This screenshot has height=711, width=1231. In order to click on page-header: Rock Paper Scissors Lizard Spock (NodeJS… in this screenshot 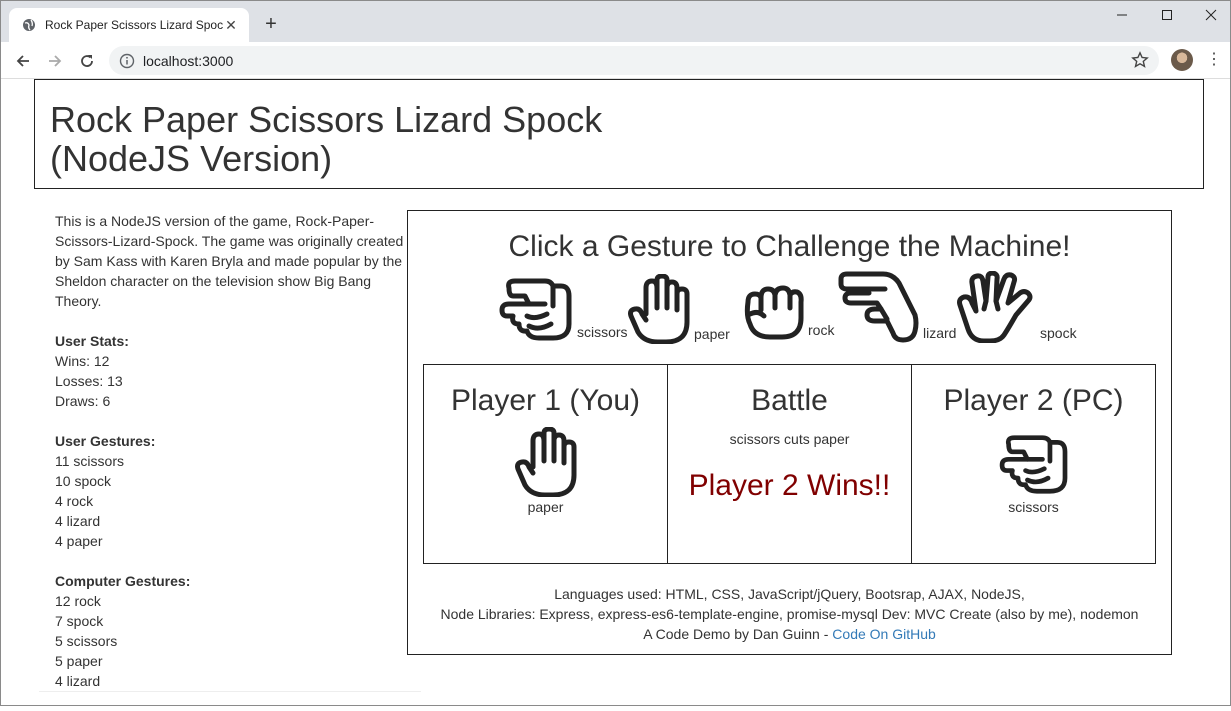, I will do `click(619, 134)`.